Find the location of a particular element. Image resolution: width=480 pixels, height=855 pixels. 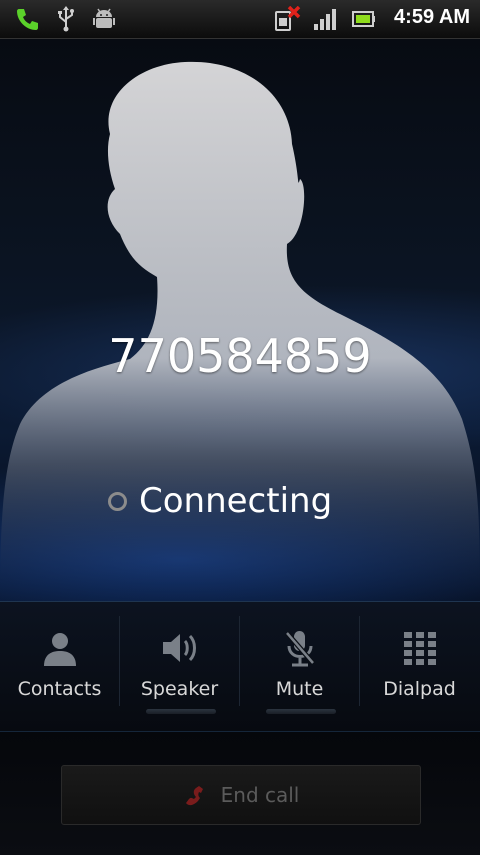

mute-button: Mute is located at coordinates (299, 667).